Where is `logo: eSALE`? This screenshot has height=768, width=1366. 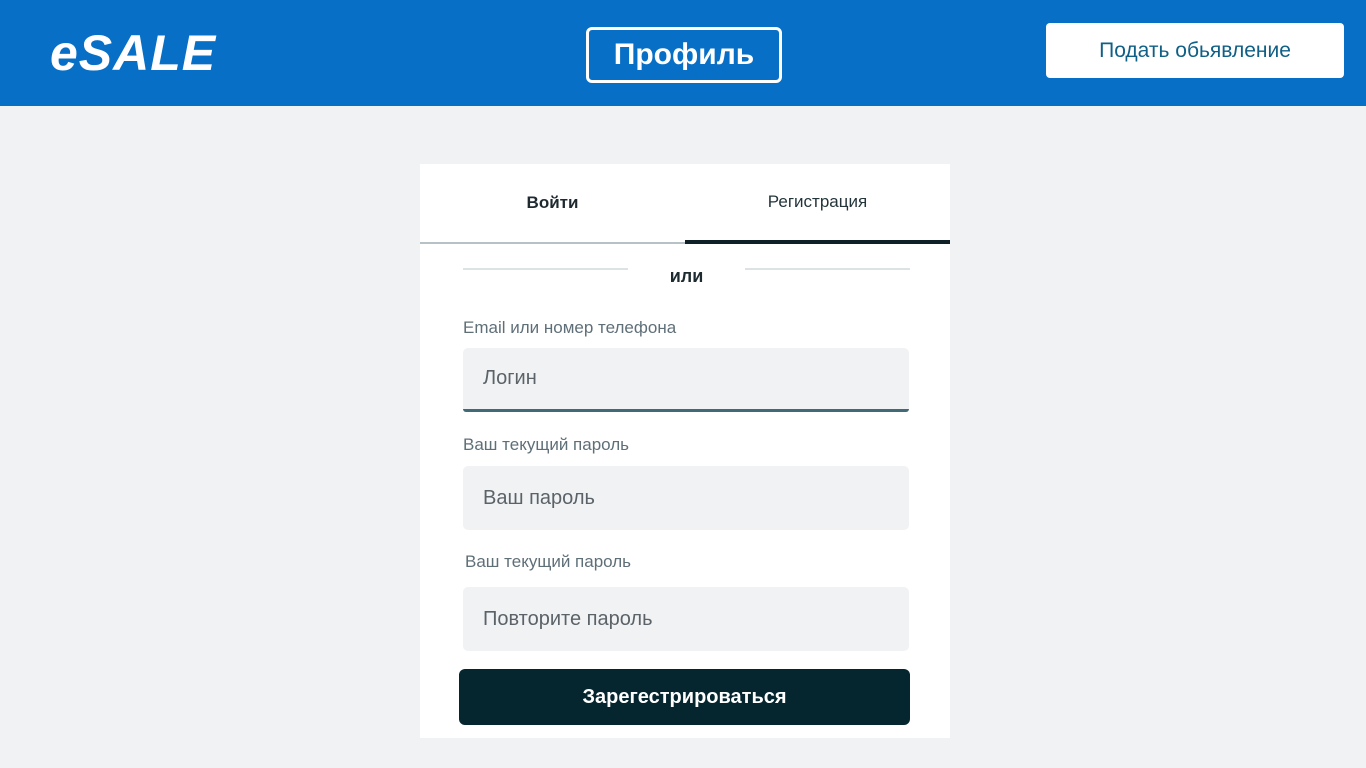
logo: eSALE is located at coordinates (133, 53).